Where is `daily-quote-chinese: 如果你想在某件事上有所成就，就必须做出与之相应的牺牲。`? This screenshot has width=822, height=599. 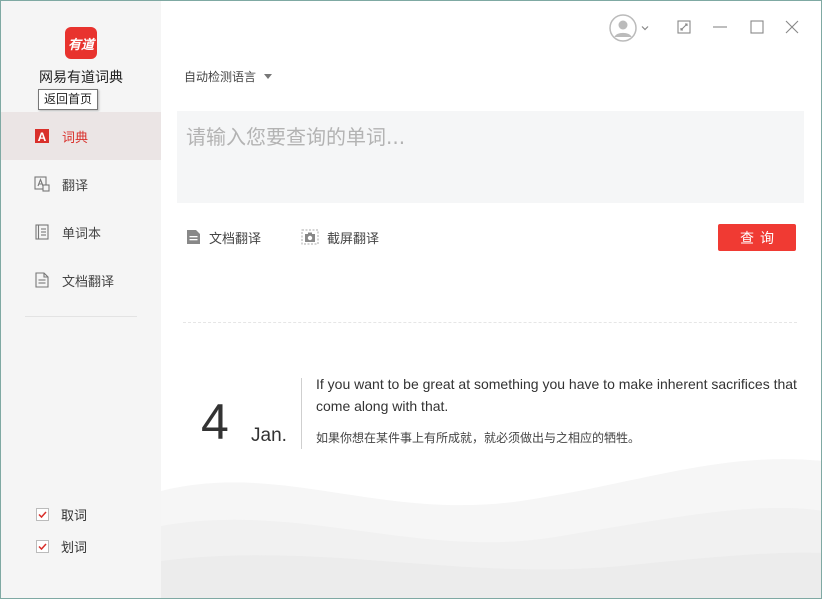 daily-quote-chinese: 如果你想在某件事上有所成就，就必须做出与之相应的牺牲。 is located at coordinates (478, 438).